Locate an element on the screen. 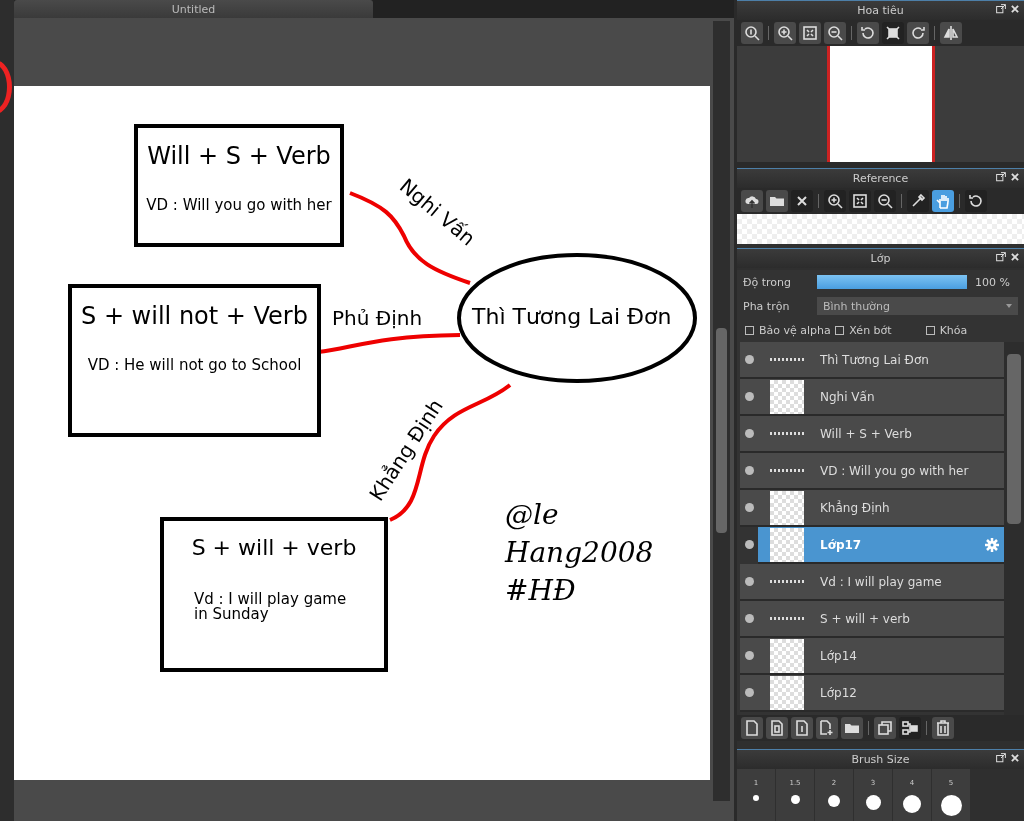 This screenshot has height=821, width=1024. layer-row: Nghi Vấn is located at coordinates (872, 397).